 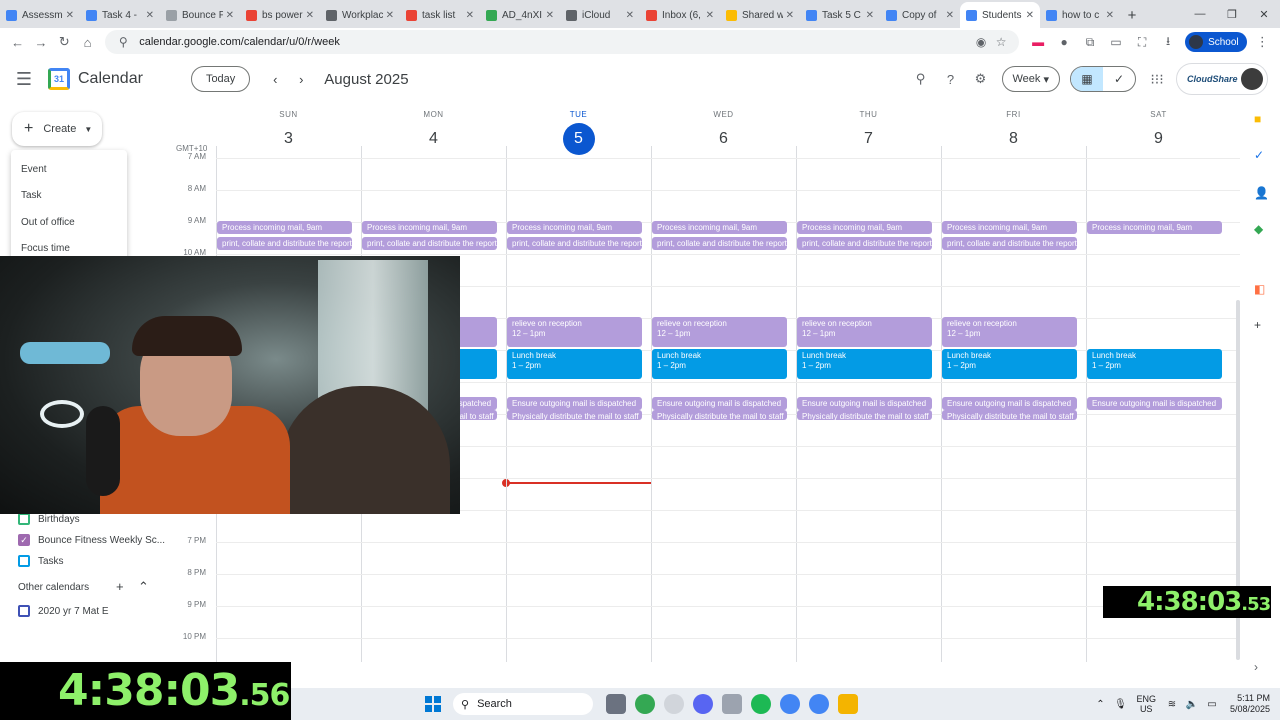 What do you see at coordinates (440, 15) in the screenshot?
I see `browser-tab: task list ✕` at bounding box center [440, 15].